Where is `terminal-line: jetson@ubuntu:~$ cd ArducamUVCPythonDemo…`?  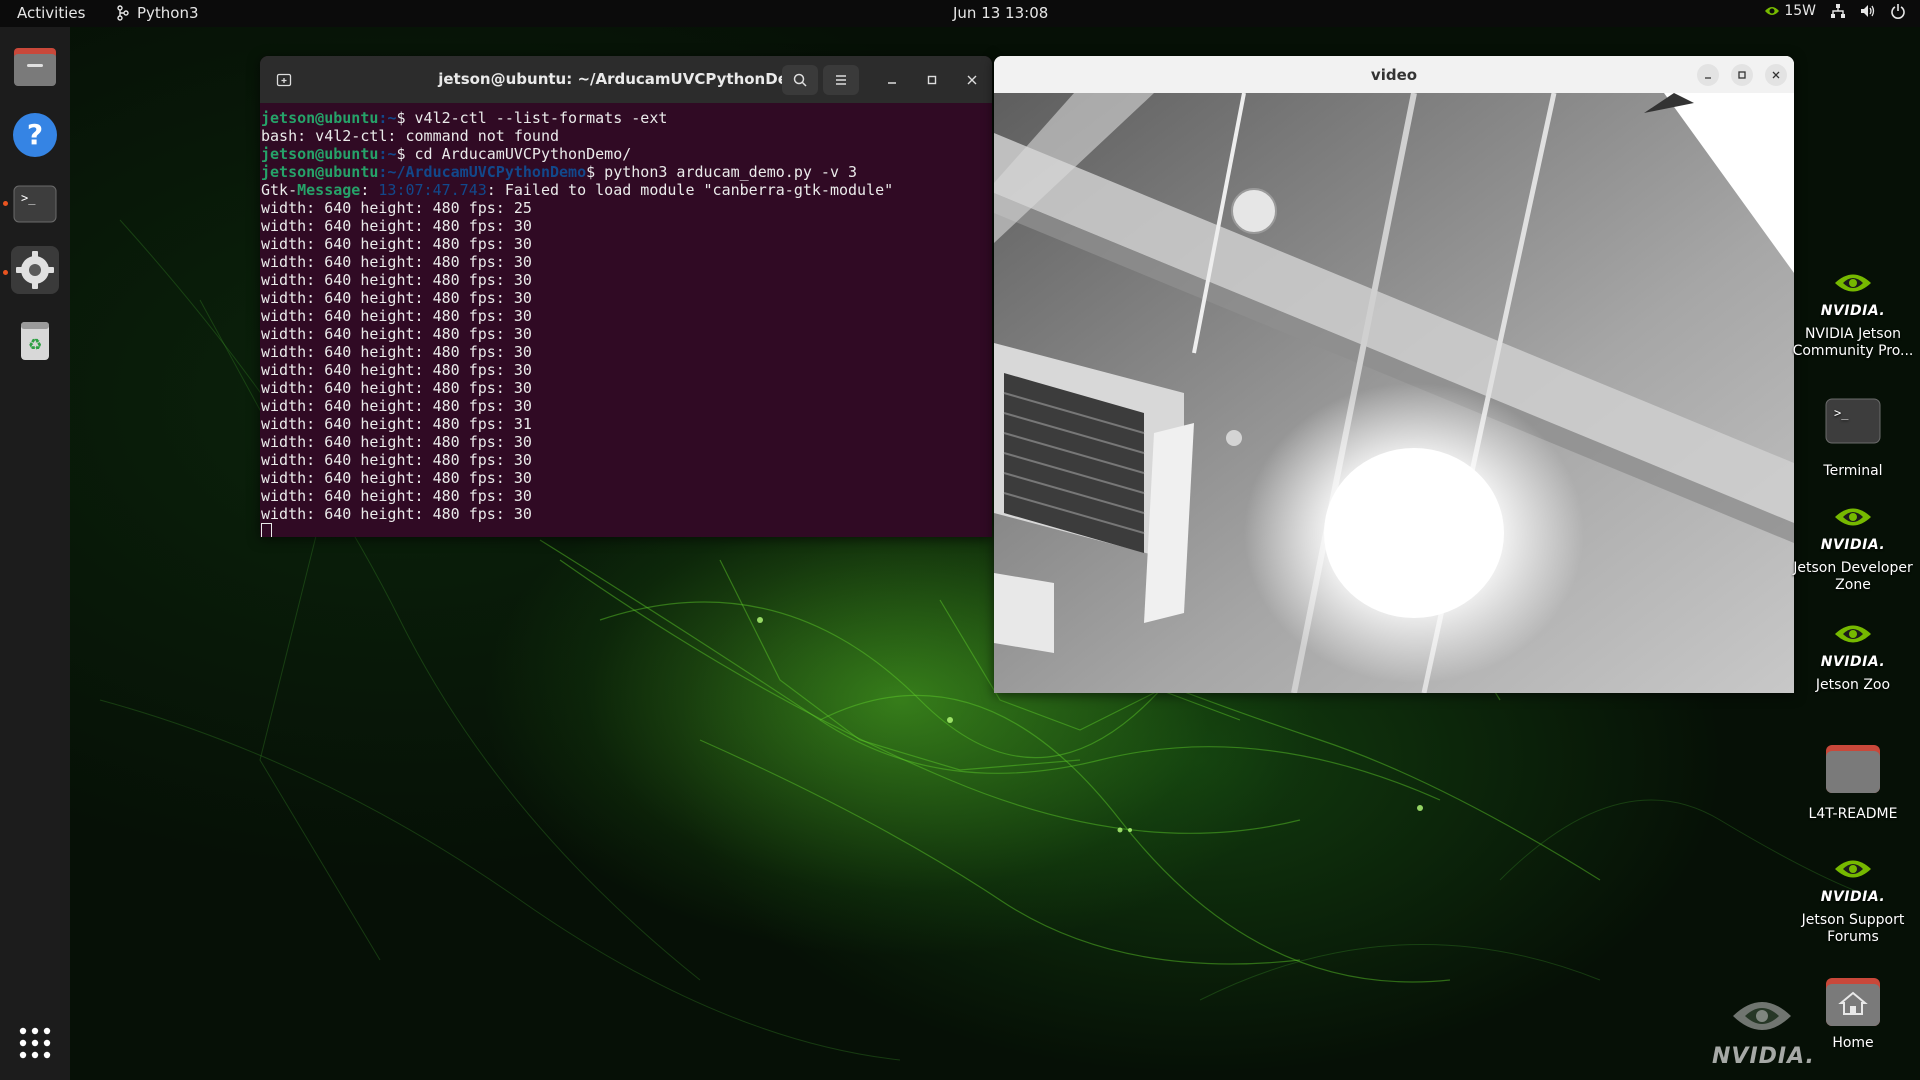 terminal-line: jetson@ubuntu:~$ cd ArducamUVCPythonDemo… is located at coordinates (446, 154).